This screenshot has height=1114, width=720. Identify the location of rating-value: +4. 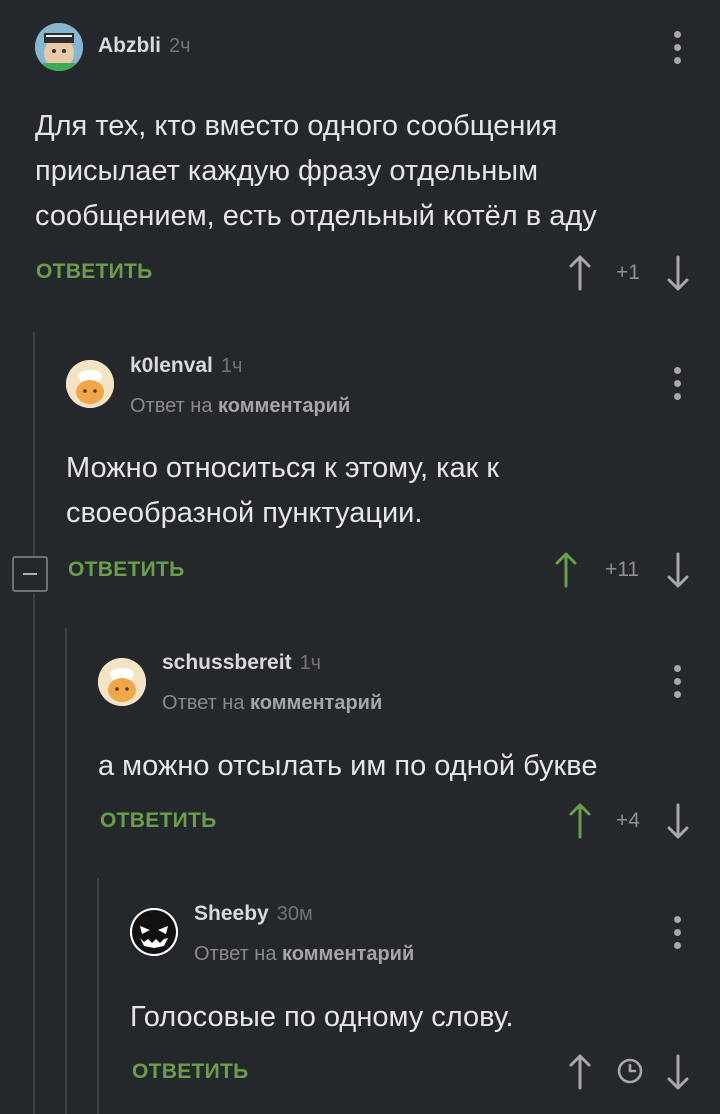
(628, 820).